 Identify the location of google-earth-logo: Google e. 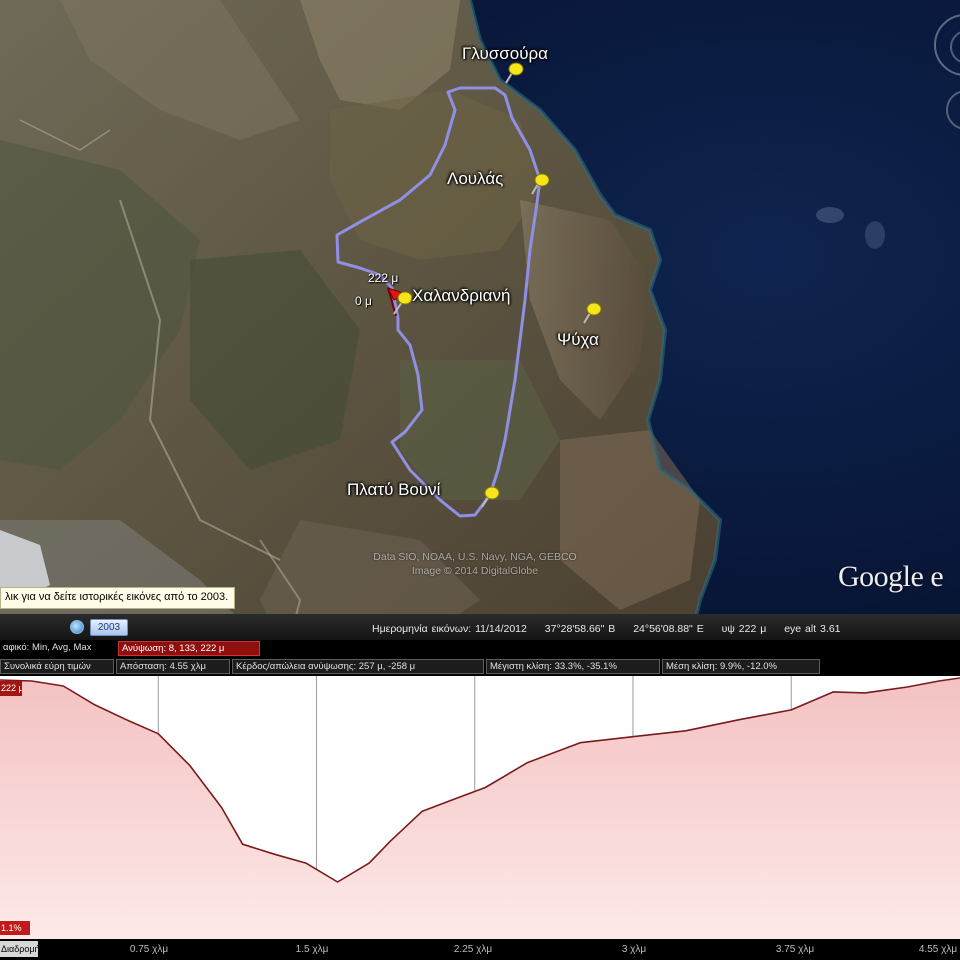
(891, 576).